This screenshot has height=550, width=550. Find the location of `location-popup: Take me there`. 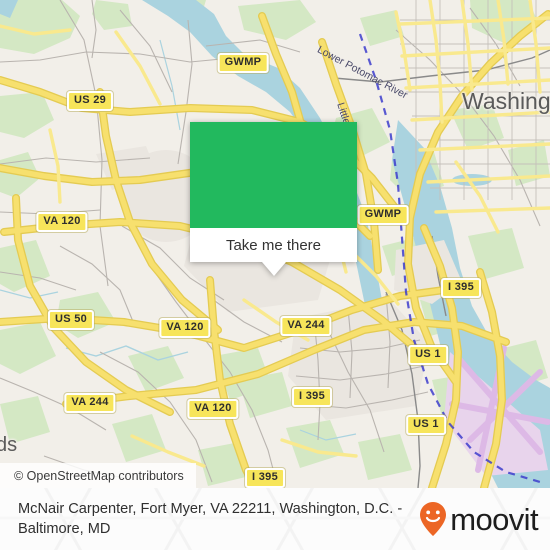

location-popup: Take me there is located at coordinates (273, 199).